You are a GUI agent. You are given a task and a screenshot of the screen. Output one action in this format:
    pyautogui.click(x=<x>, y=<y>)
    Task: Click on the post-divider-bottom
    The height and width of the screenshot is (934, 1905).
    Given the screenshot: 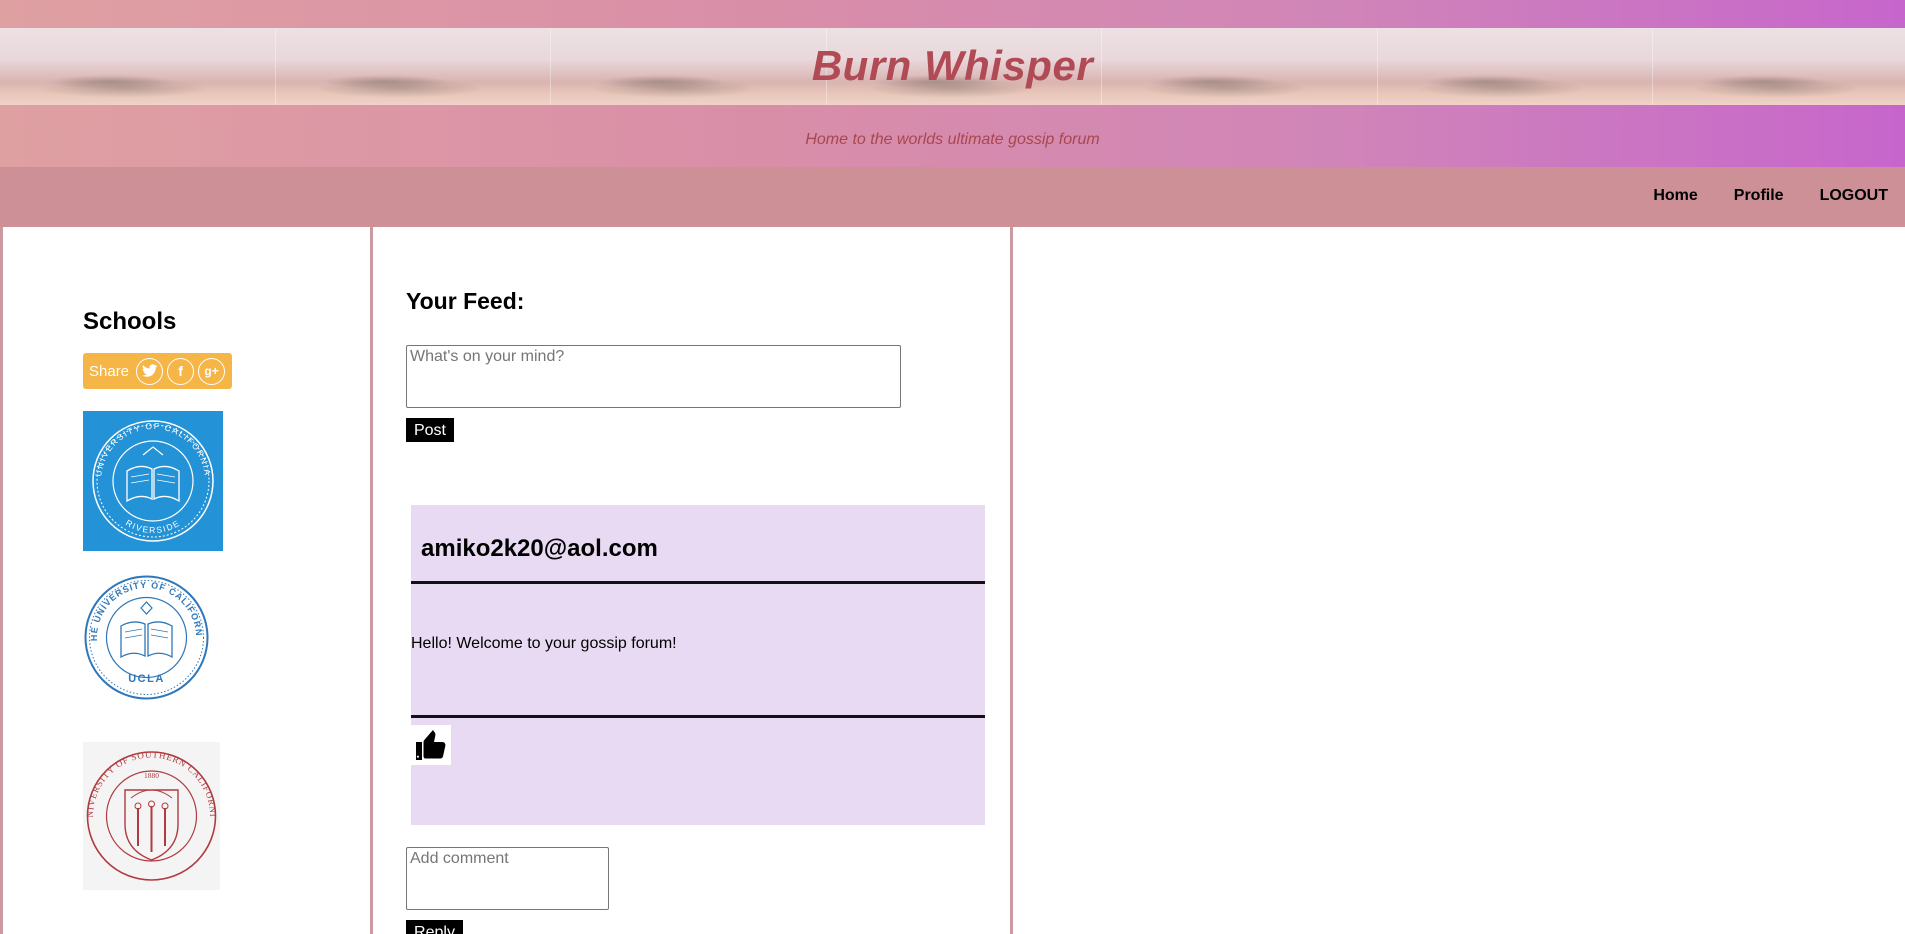 What is the action you would take?
    pyautogui.click(x=698, y=716)
    